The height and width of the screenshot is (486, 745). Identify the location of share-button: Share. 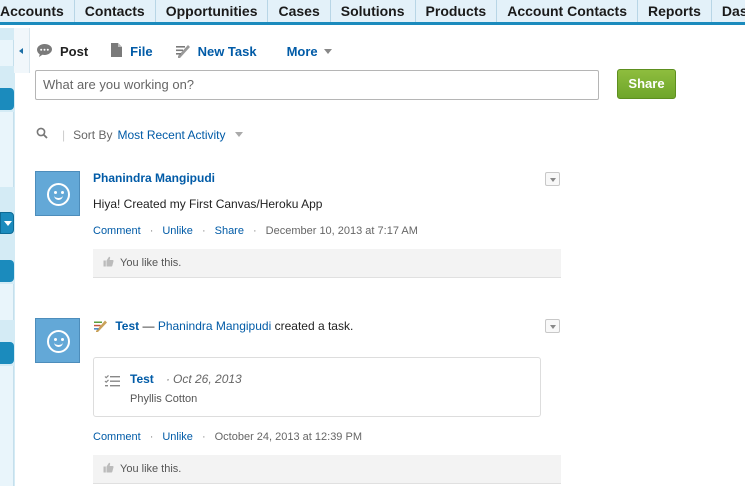
(646, 84).